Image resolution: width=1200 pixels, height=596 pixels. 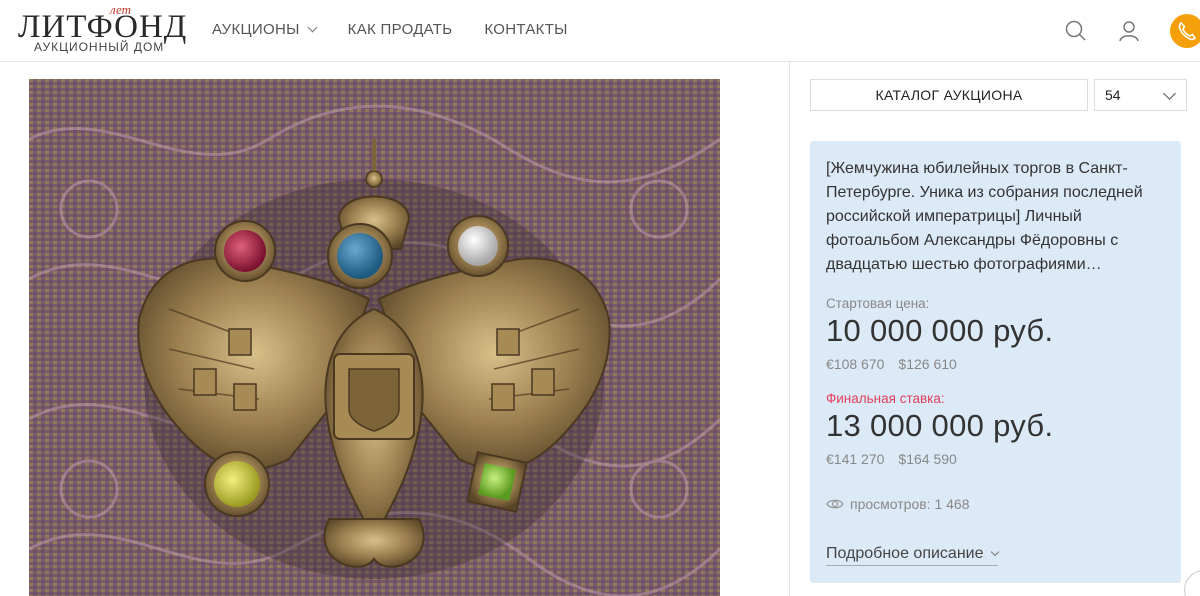 What do you see at coordinates (995, 459) in the screenshot?
I see `final-bid-conversions: €141 270 $164 590` at bounding box center [995, 459].